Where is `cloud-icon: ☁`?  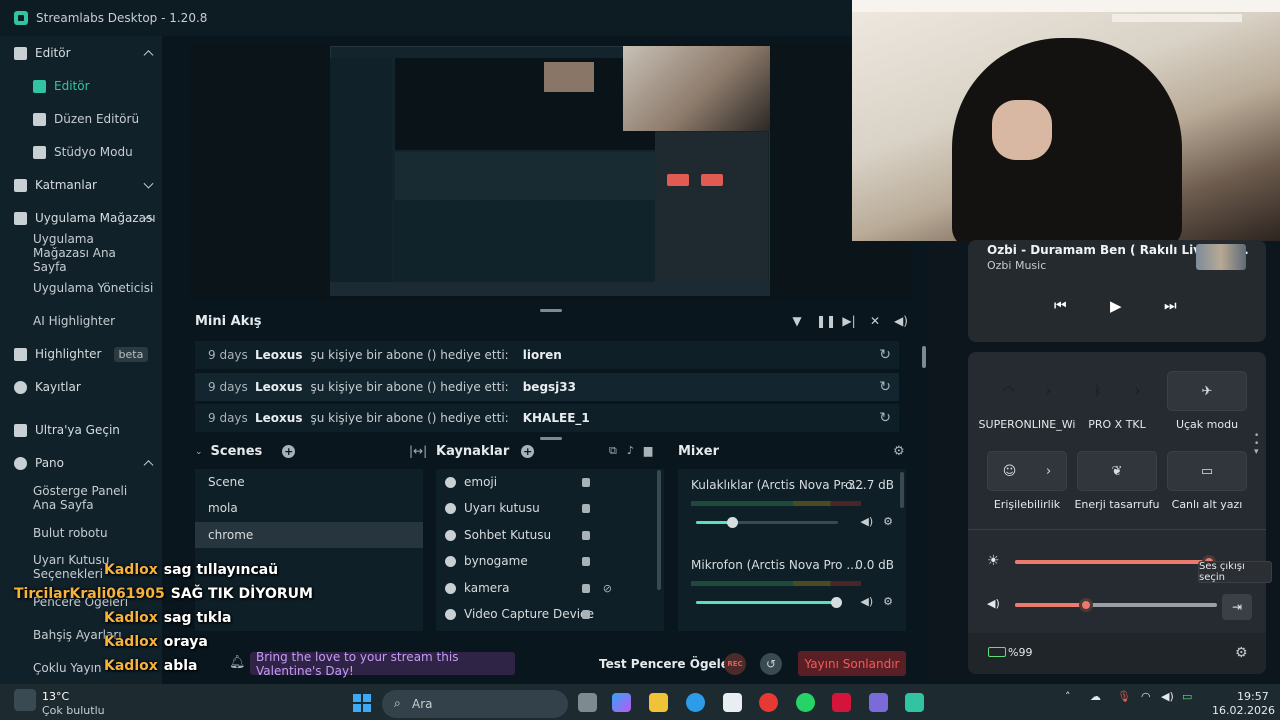
cloud-icon: ☁ is located at coordinates (1095, 696).